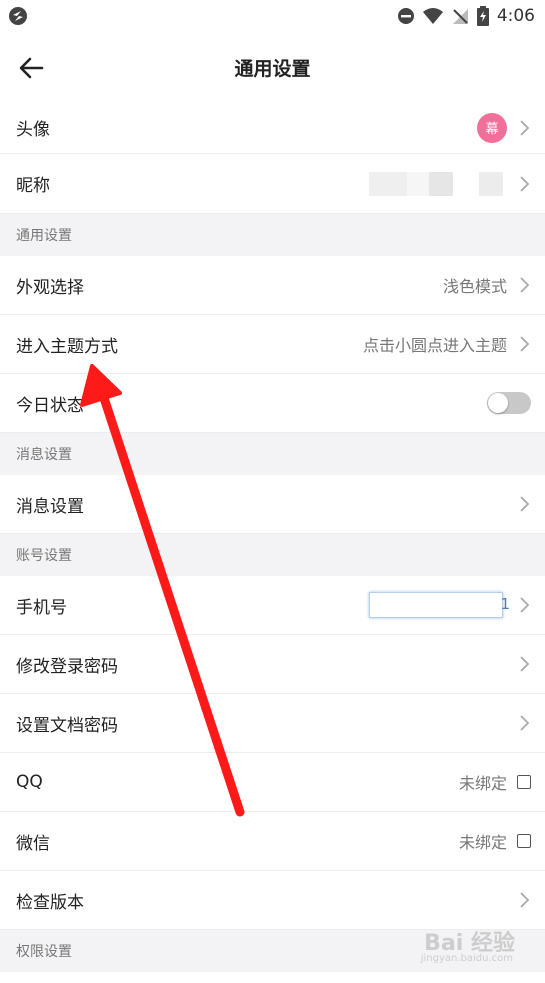  What do you see at coordinates (272, 454) in the screenshot?
I see `section-message: 消息设置` at bounding box center [272, 454].